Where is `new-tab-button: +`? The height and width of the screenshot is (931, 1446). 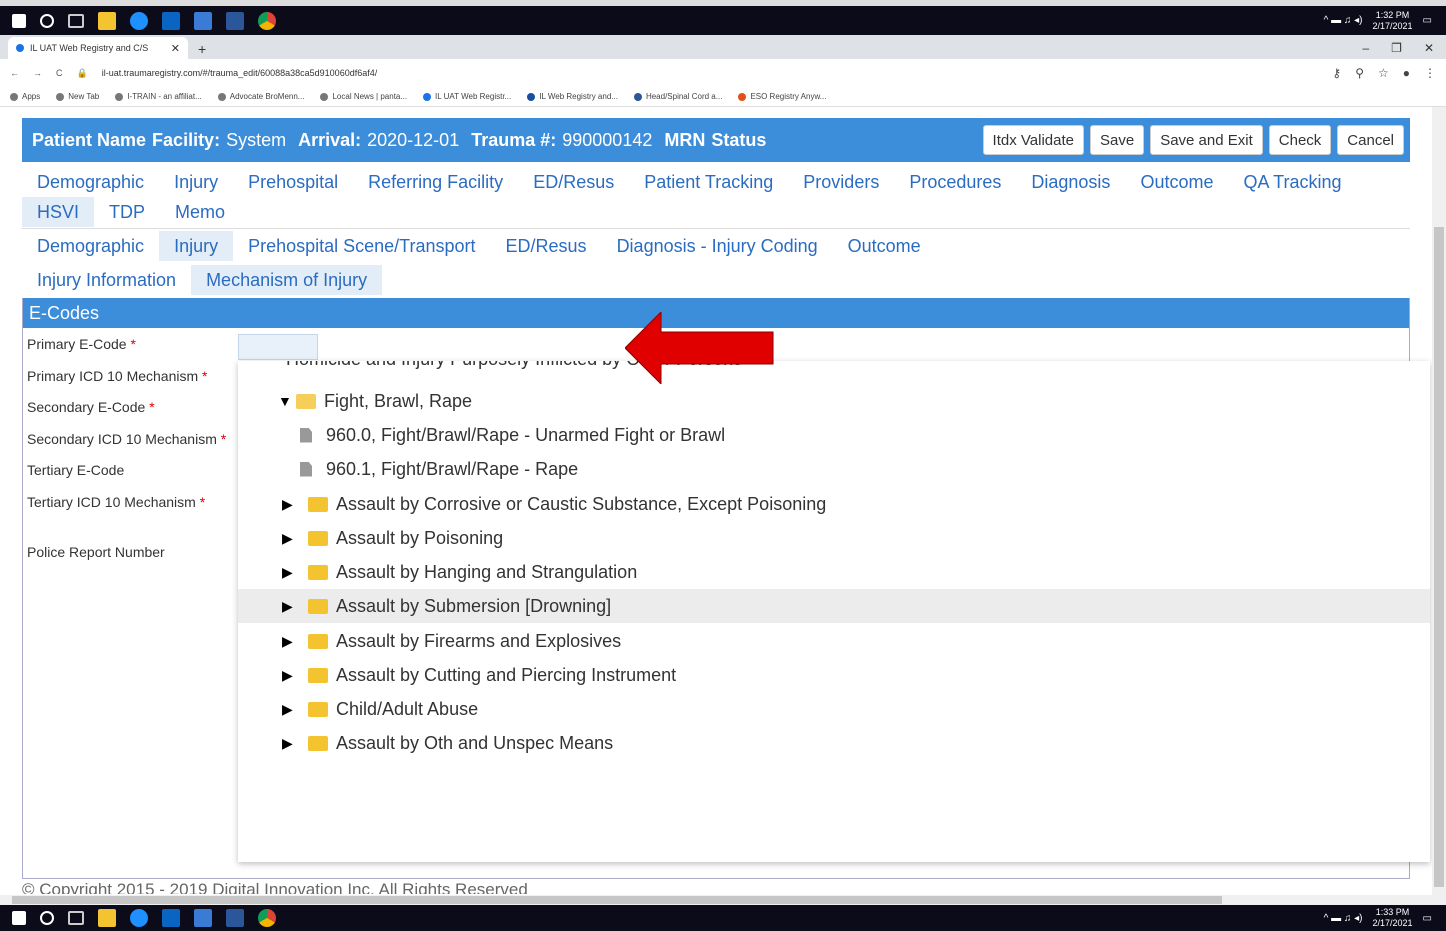
new-tab-button: + is located at coordinates (202, 50).